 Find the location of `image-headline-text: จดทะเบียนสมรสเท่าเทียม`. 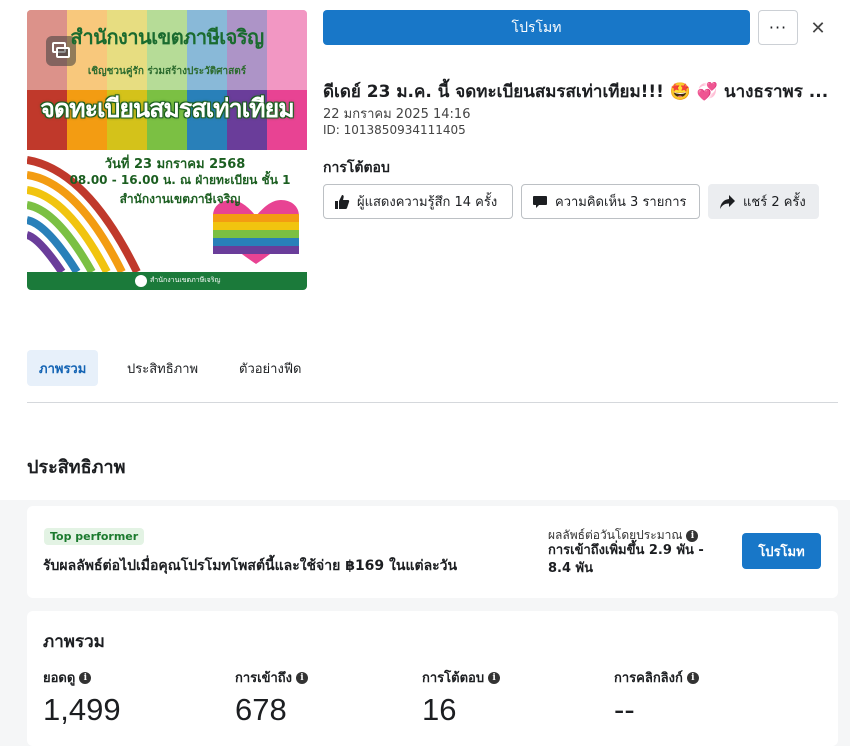

image-headline-text: จดทะเบียนสมรสเท่าเทียม is located at coordinates (167, 108).